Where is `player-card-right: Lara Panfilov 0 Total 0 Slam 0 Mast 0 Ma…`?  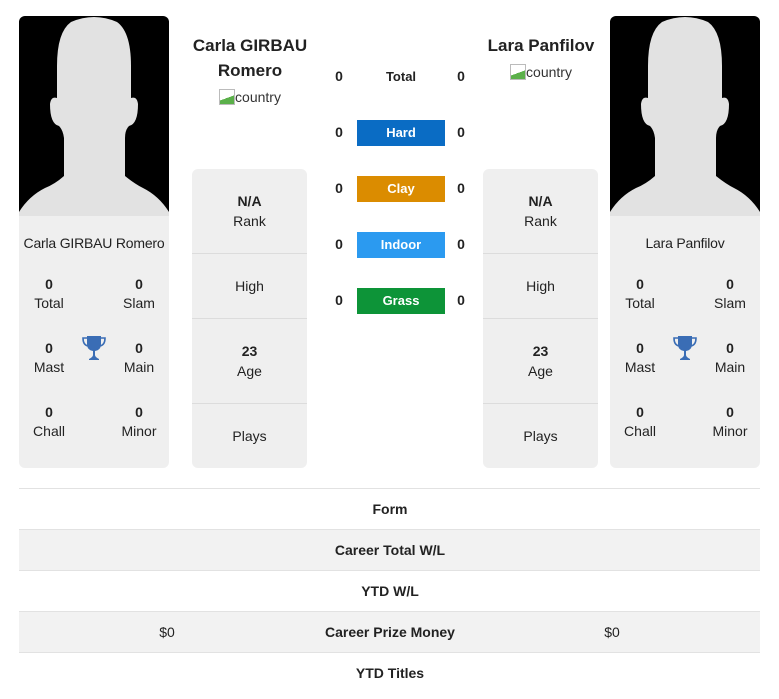
player-card-right: Lara Panfilov 0 Total 0 Slam 0 Mast 0 Ma… is located at coordinates (685, 242).